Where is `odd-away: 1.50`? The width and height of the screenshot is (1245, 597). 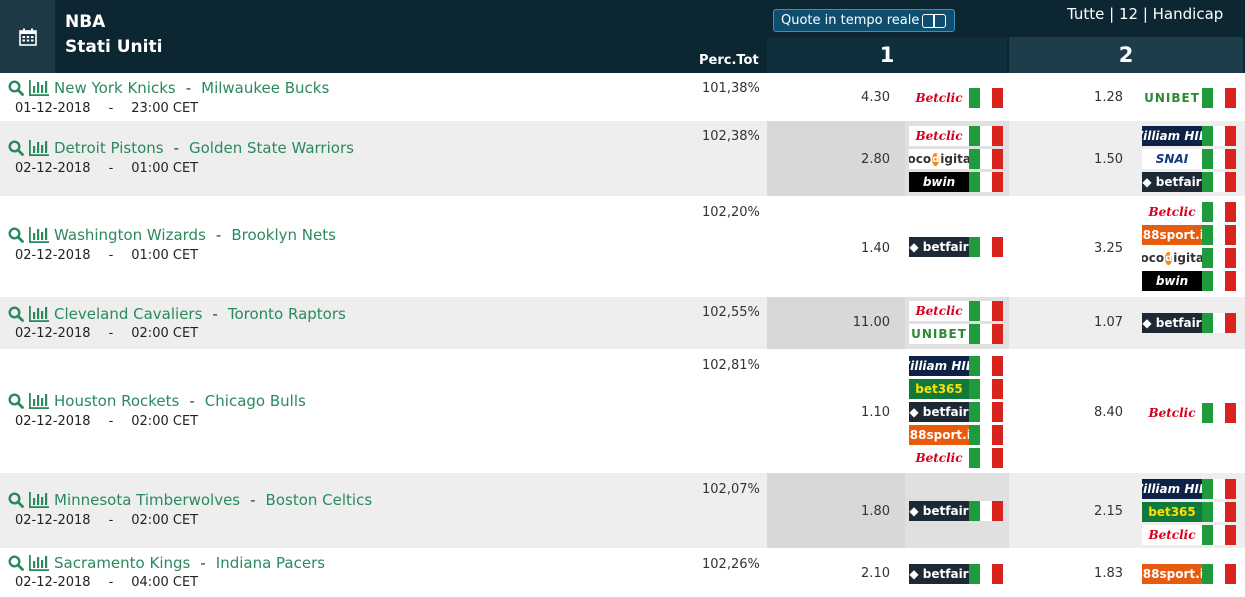 odd-away: 1.50 is located at coordinates (1088, 159).